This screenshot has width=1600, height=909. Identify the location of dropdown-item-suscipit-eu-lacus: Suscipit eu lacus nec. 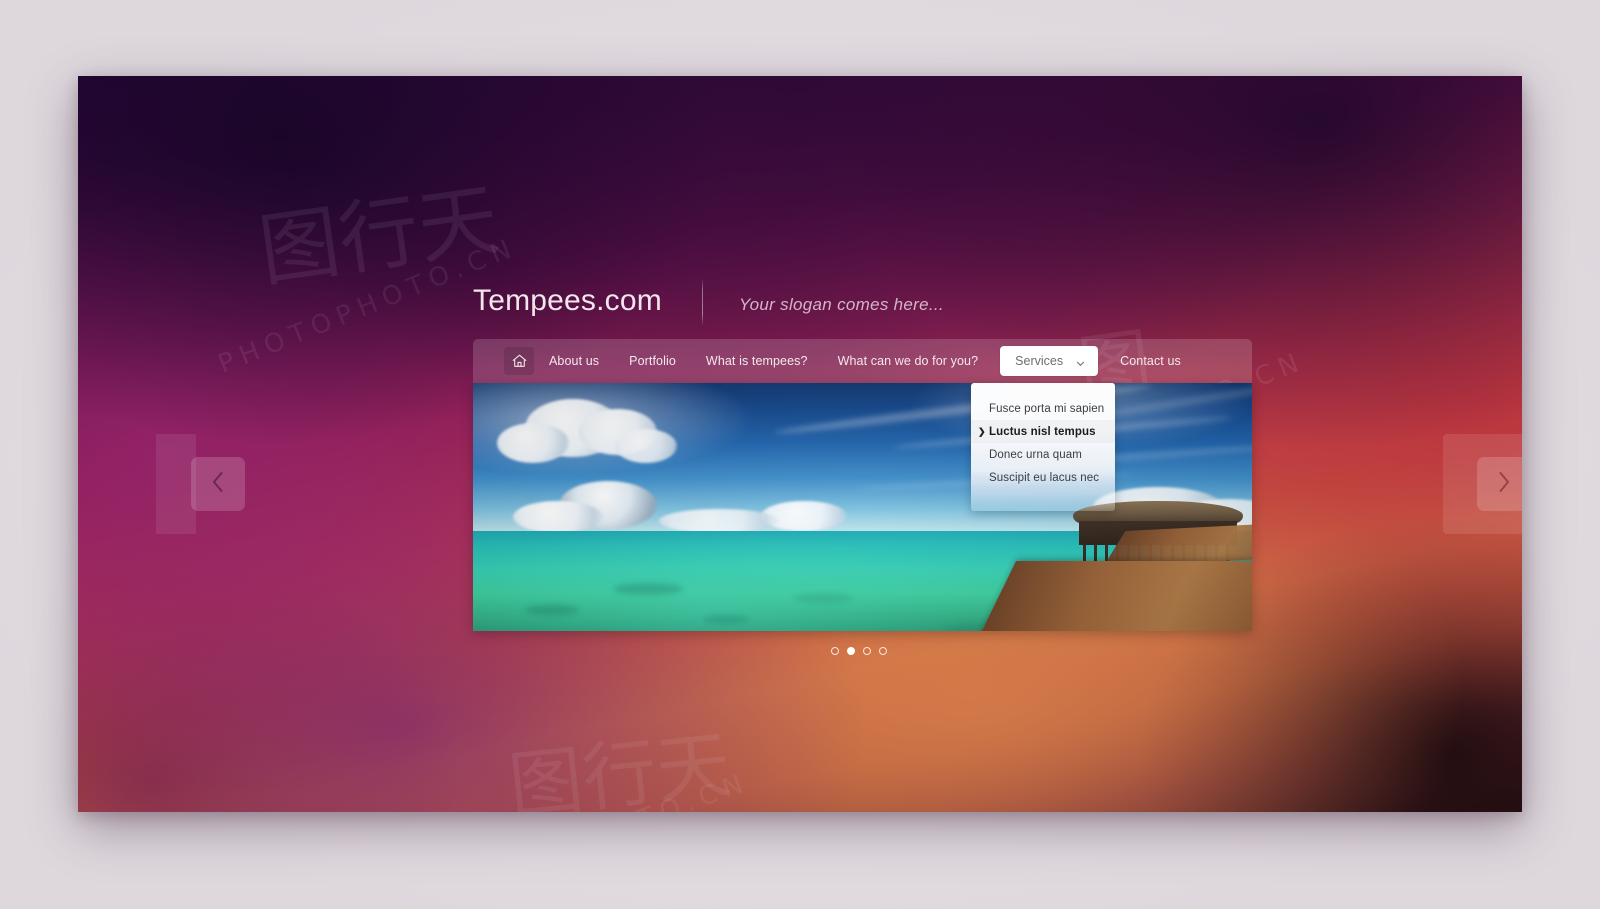
(1043, 477).